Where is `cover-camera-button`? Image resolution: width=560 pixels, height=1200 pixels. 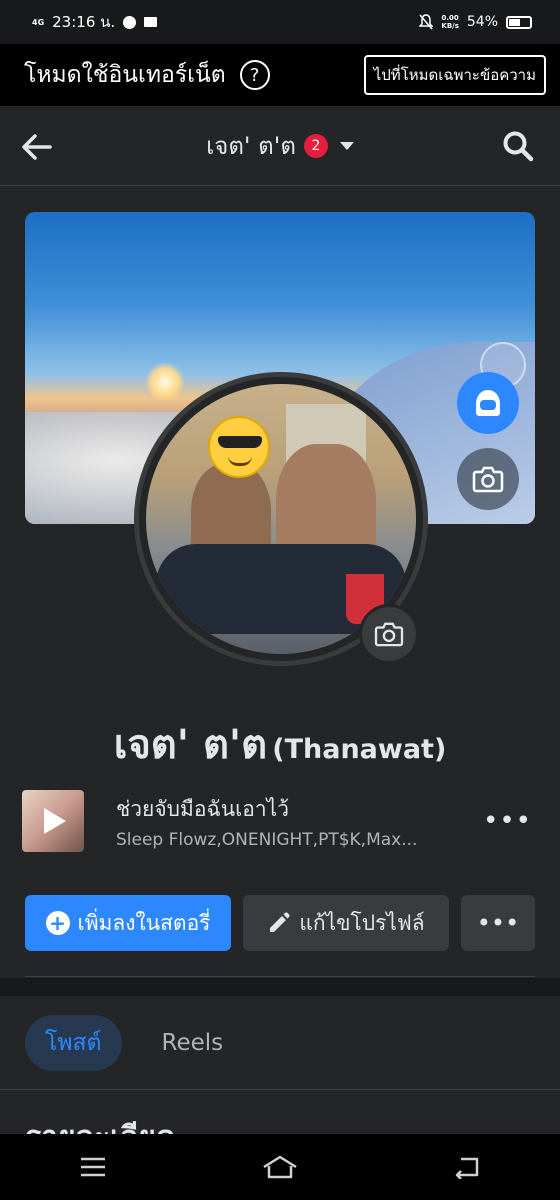 cover-camera-button is located at coordinates (488, 479).